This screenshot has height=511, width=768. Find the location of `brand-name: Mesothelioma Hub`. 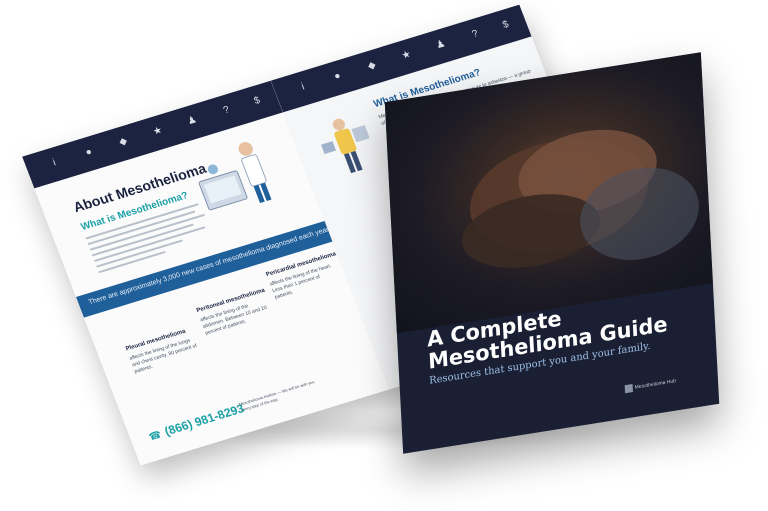

brand-name: Mesothelioma Hub is located at coordinates (655, 384).